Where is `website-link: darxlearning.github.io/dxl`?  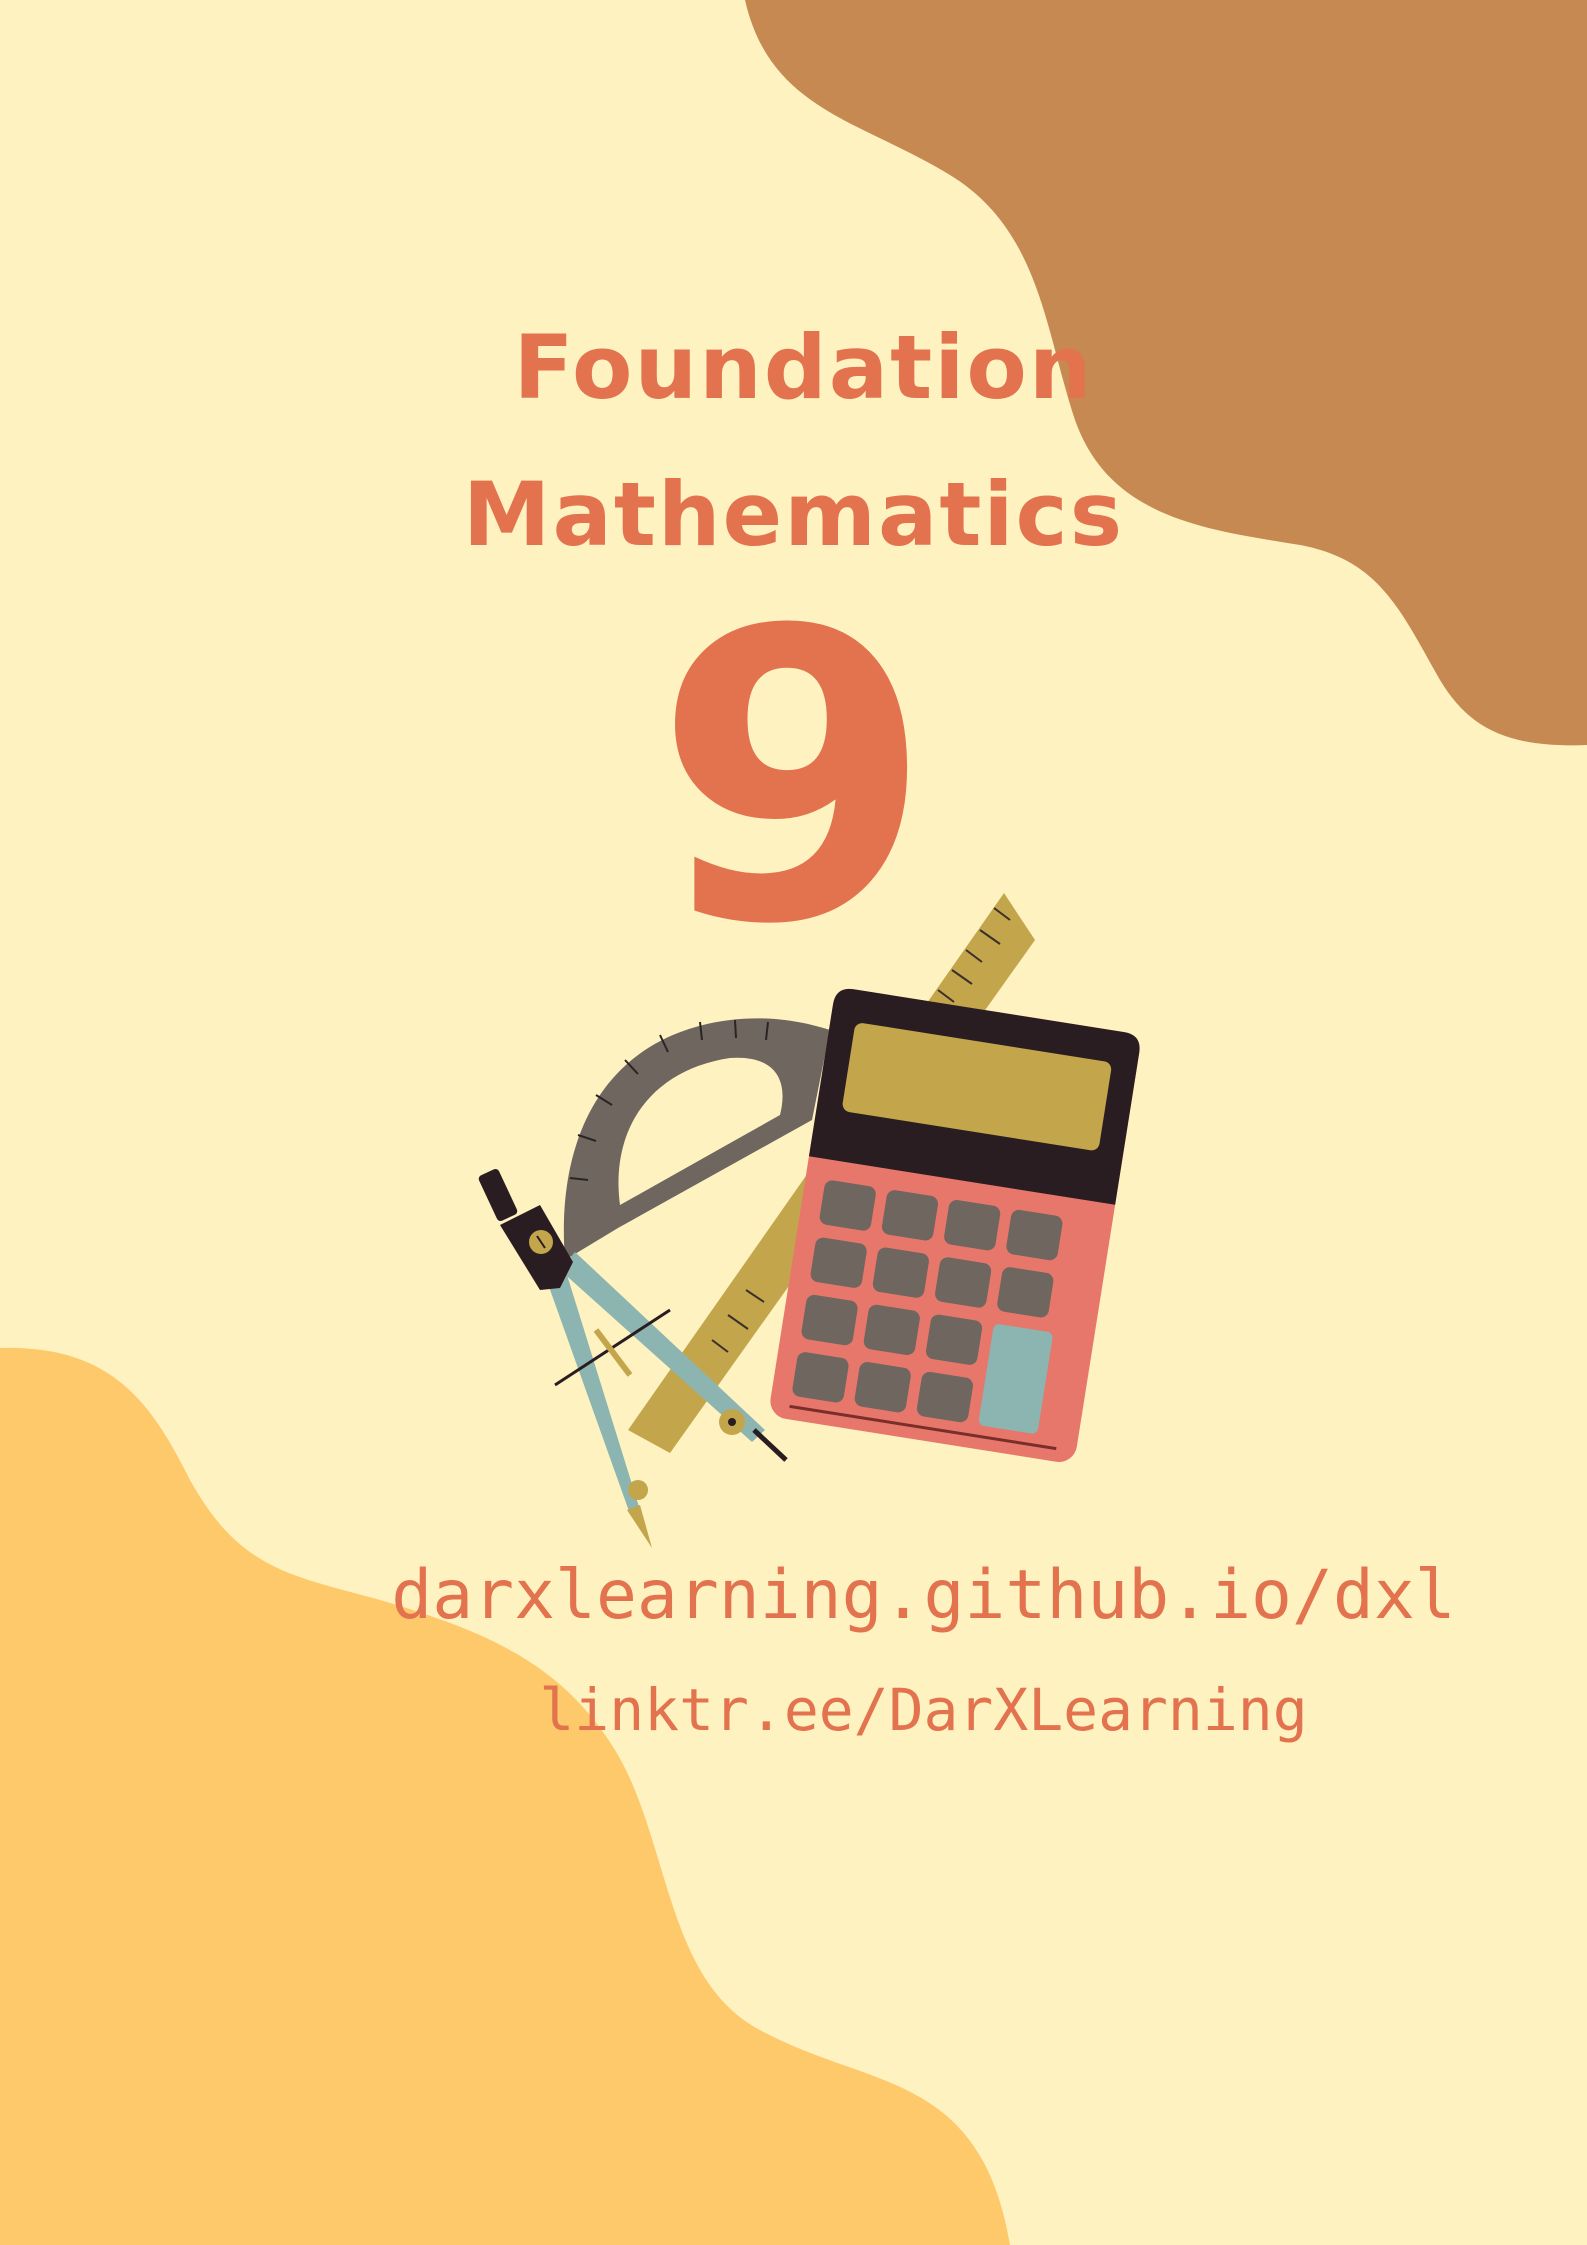
website-link: darxlearning.github.io/dxl is located at coordinates (793, 1596).